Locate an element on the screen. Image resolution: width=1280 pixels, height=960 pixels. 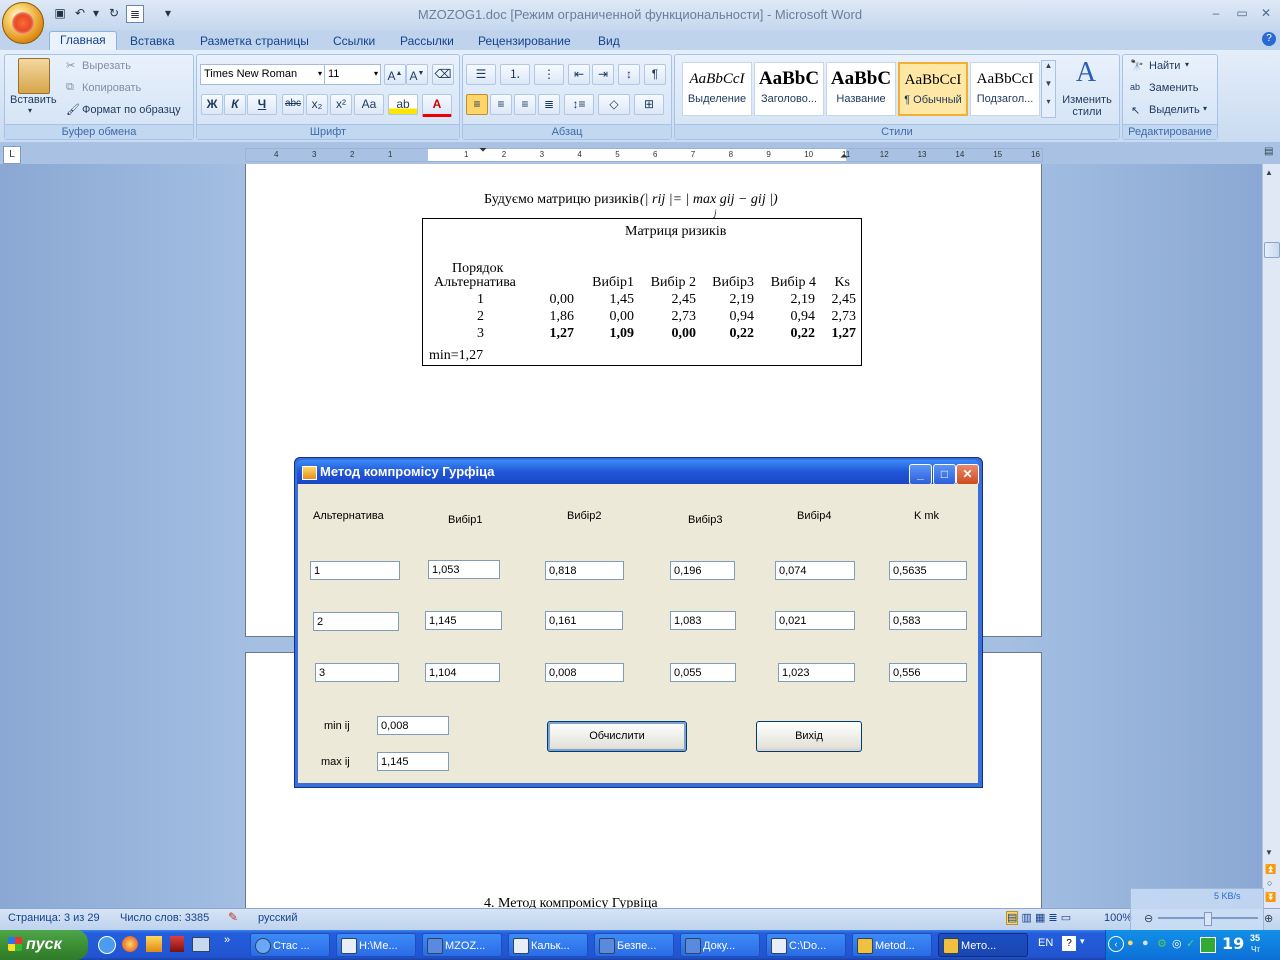
strikethrough-button: abc is located at coordinates (293, 104).